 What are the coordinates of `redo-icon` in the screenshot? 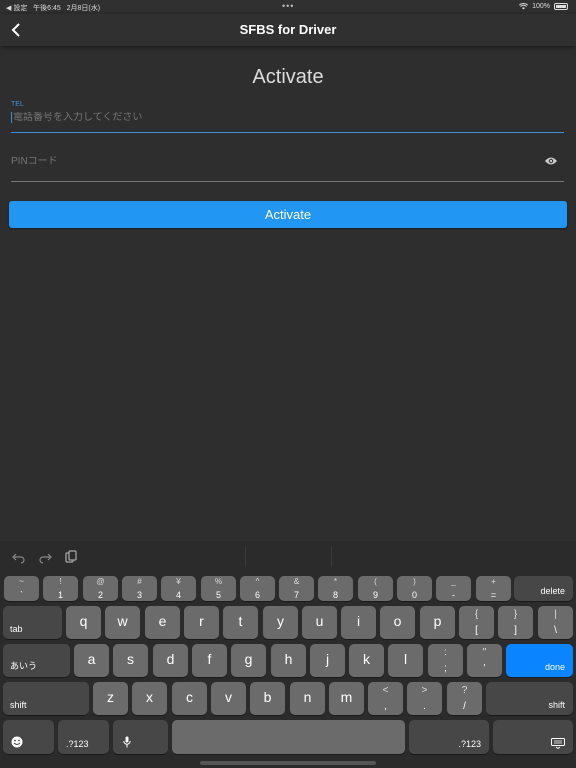 It's located at (45, 557).